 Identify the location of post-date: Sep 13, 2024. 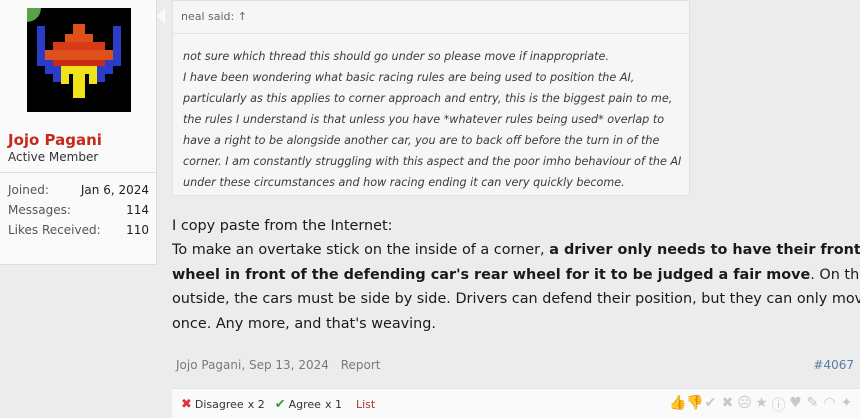
(289, 365).